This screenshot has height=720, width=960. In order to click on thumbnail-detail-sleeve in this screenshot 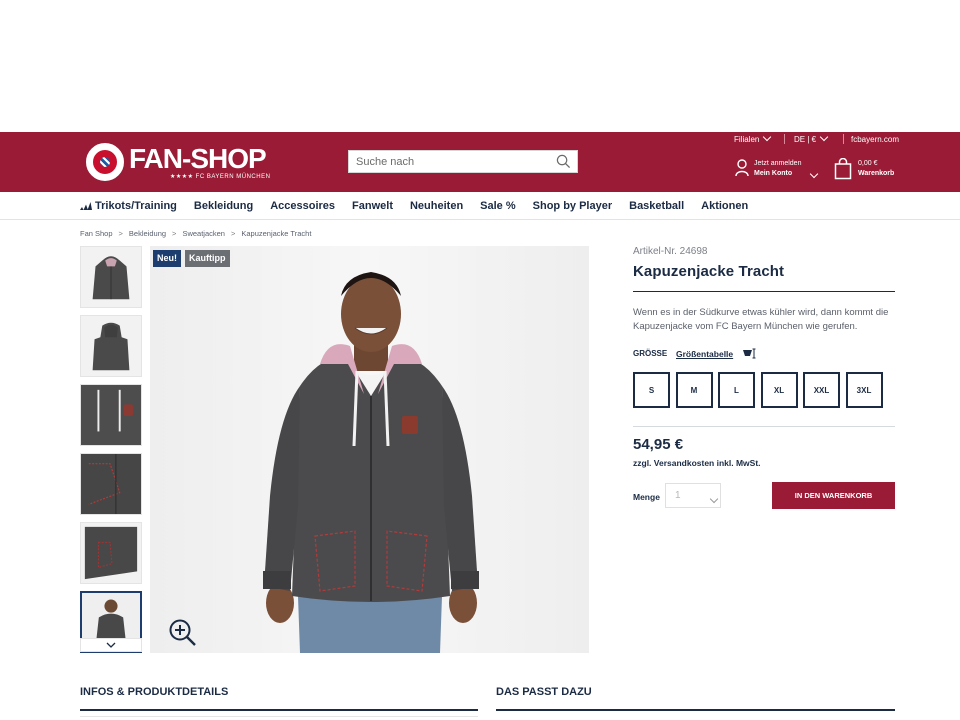, I will do `click(111, 553)`.